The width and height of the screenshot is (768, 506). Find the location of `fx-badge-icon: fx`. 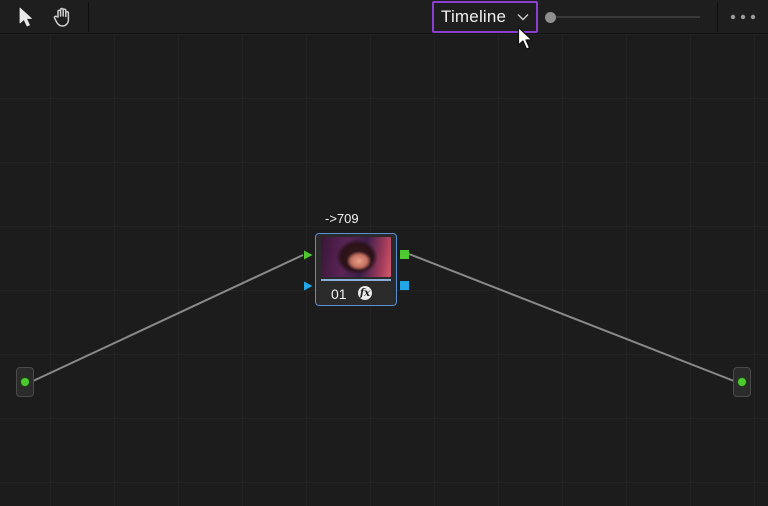

fx-badge-icon: fx is located at coordinates (365, 293).